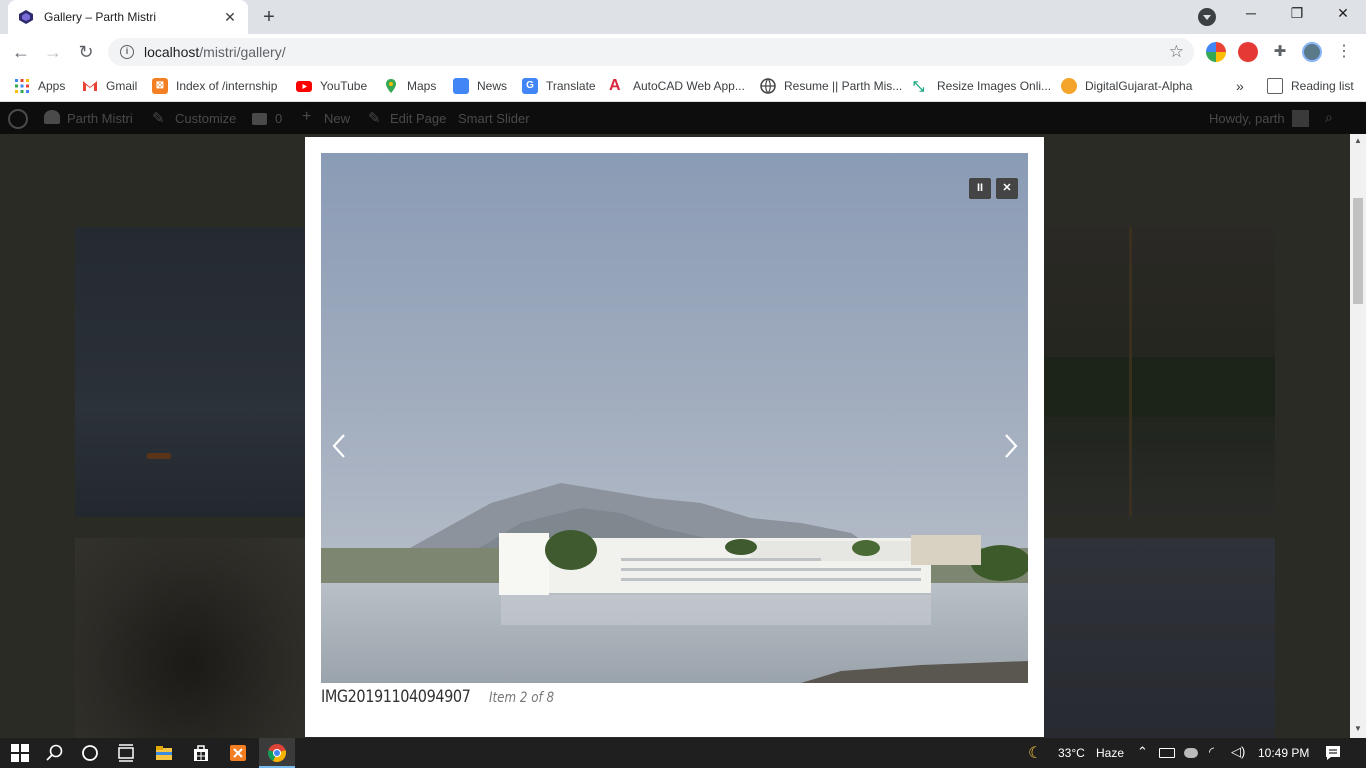  Describe the element at coordinates (1071, 753) in the screenshot. I see `weather-temperature: 33°C` at that location.